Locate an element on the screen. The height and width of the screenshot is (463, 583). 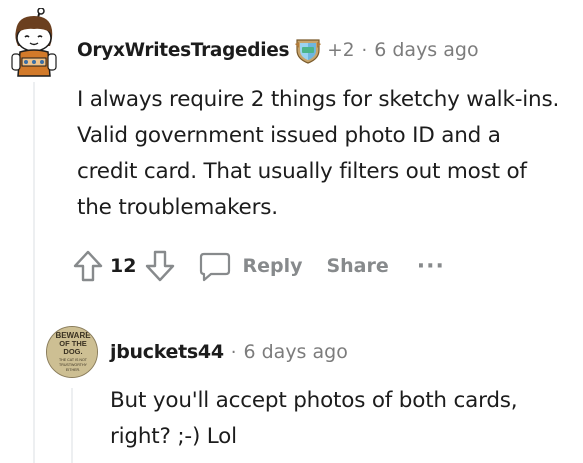
snoo-avatar-icon is located at coordinates (34, 42).